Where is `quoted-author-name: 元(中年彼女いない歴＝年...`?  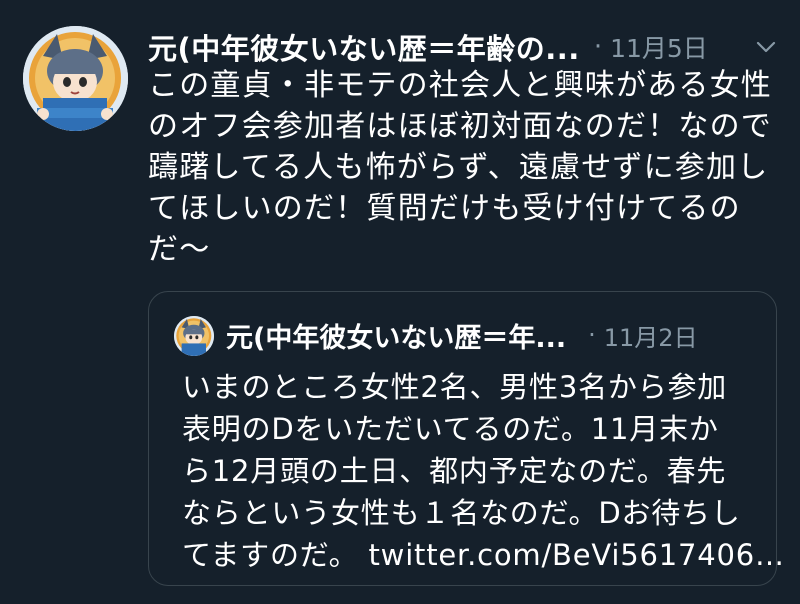 quoted-author-name: 元(中年彼女いない歴＝年... is located at coordinates (396, 338).